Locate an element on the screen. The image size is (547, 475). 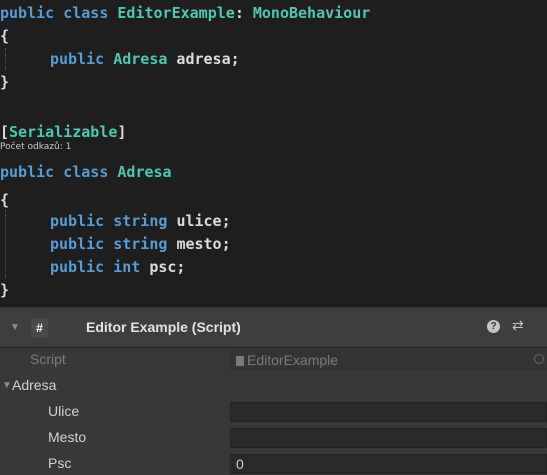
code-line-field-ulice: public string ulice; is located at coordinates (140, 221).